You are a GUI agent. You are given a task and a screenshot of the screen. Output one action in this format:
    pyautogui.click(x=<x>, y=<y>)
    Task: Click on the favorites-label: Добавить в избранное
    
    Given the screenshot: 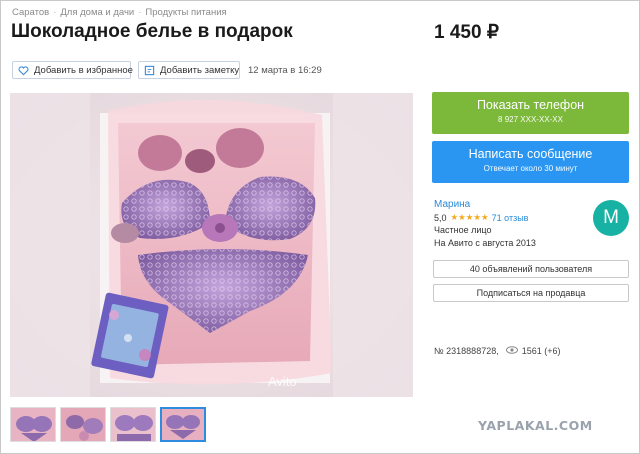 What is the action you would take?
    pyautogui.click(x=83, y=70)
    